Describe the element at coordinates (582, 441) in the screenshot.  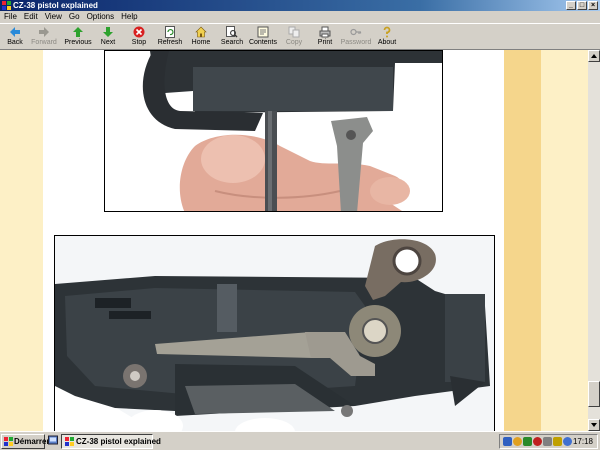
I see `clock: 17:18` at that location.